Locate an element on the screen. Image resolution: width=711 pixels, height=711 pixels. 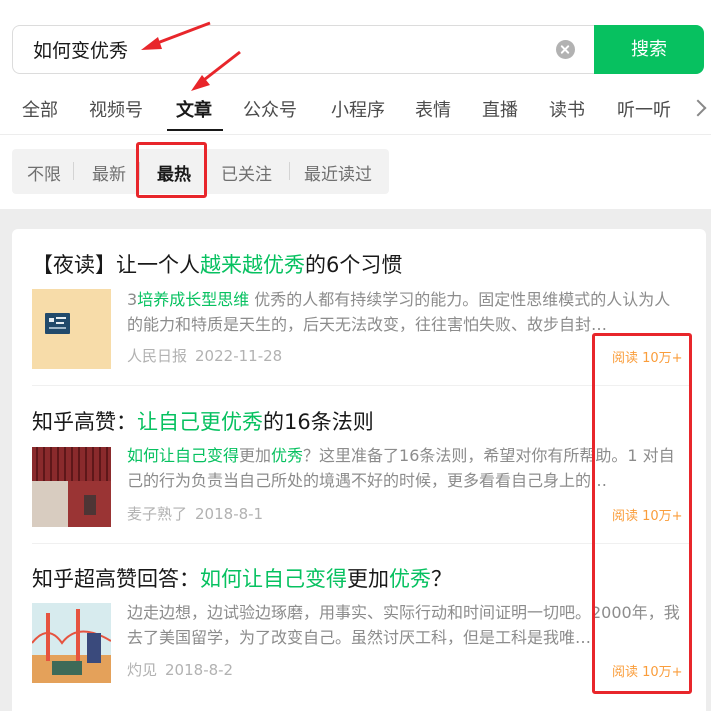
text-segment: 3 is located at coordinates (132, 299).